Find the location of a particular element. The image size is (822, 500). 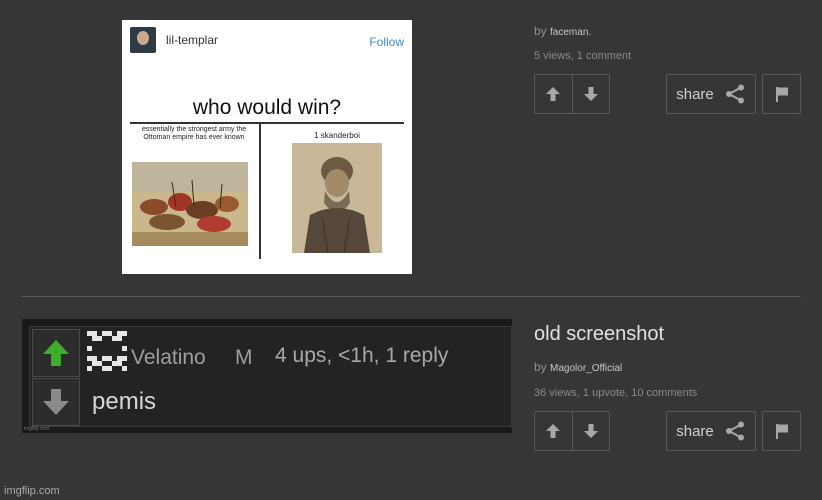

skanderbeg-portrait is located at coordinates (337, 198).